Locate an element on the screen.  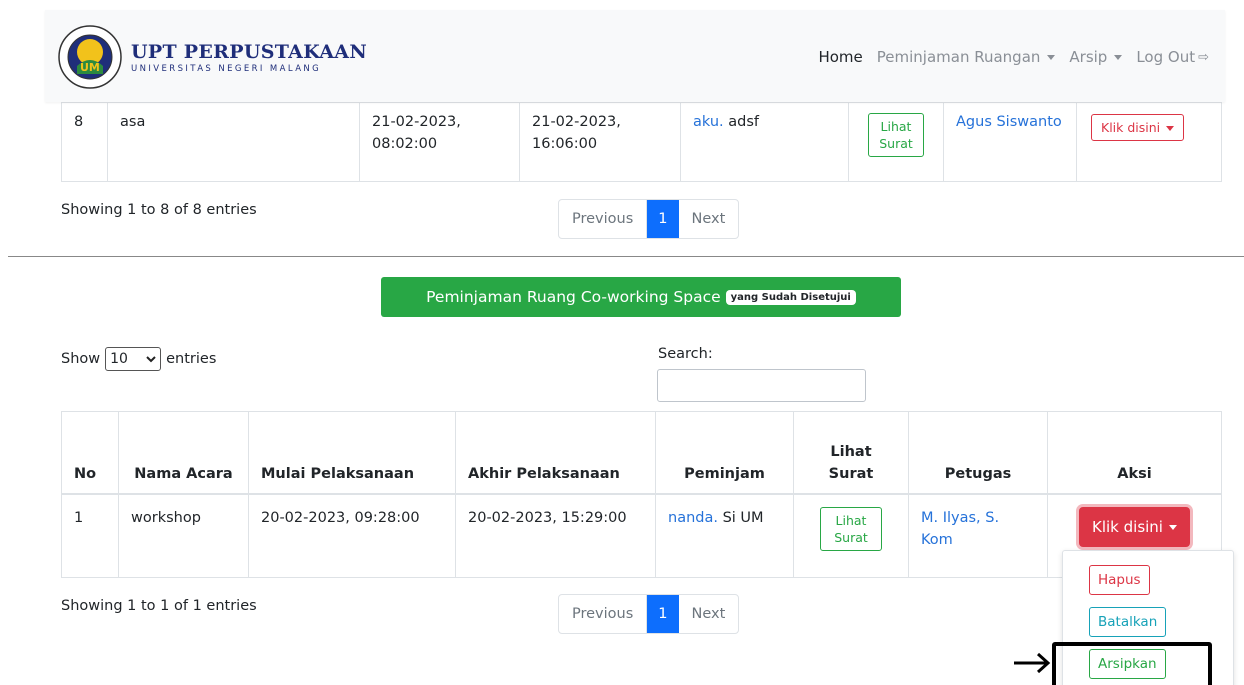
logo-text: UM is located at coordinates (90, 67).